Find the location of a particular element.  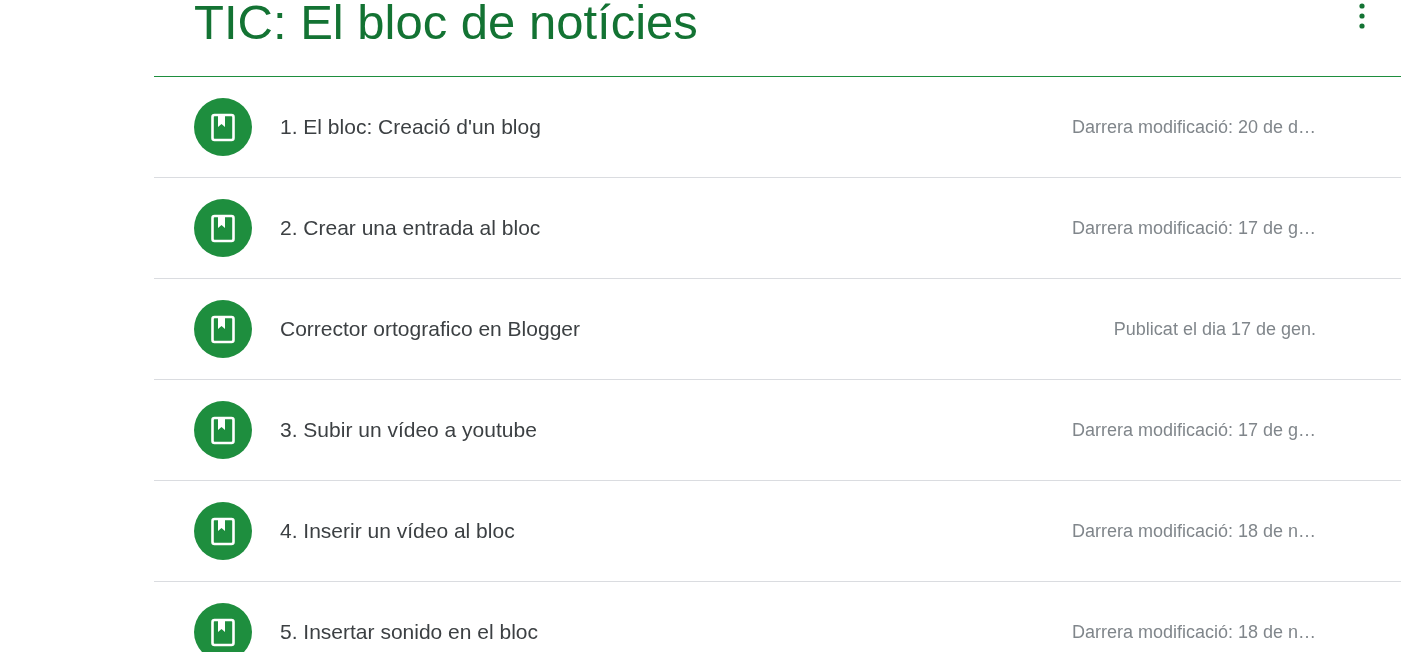

material-row: Corrector ortografico en Blogger Publicat el dia 17 de gen. is located at coordinates (777, 329).